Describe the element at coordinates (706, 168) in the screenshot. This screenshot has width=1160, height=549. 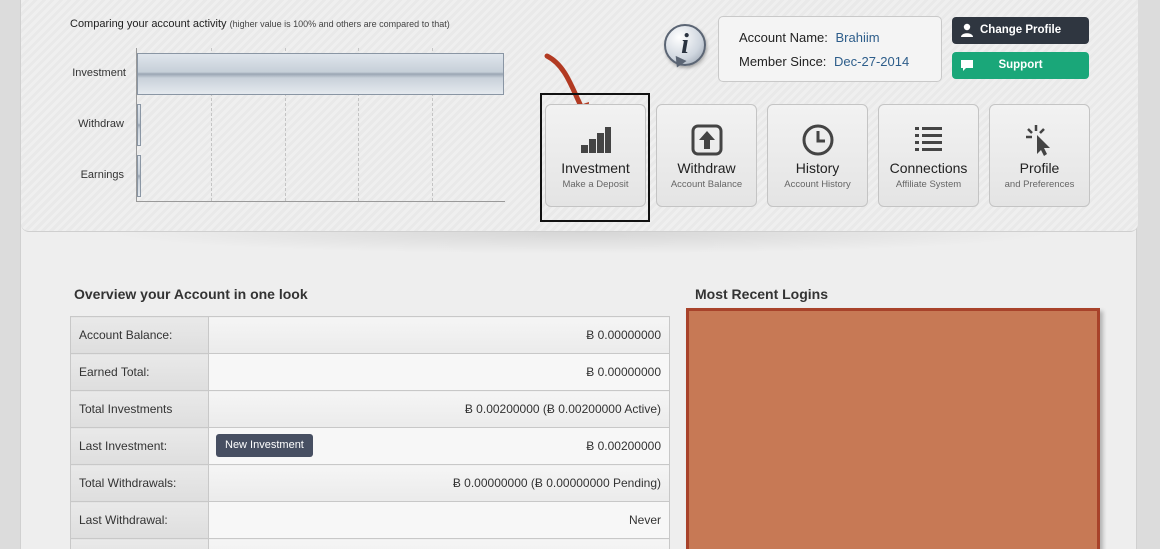
I see `tile-title: Withdraw` at that location.